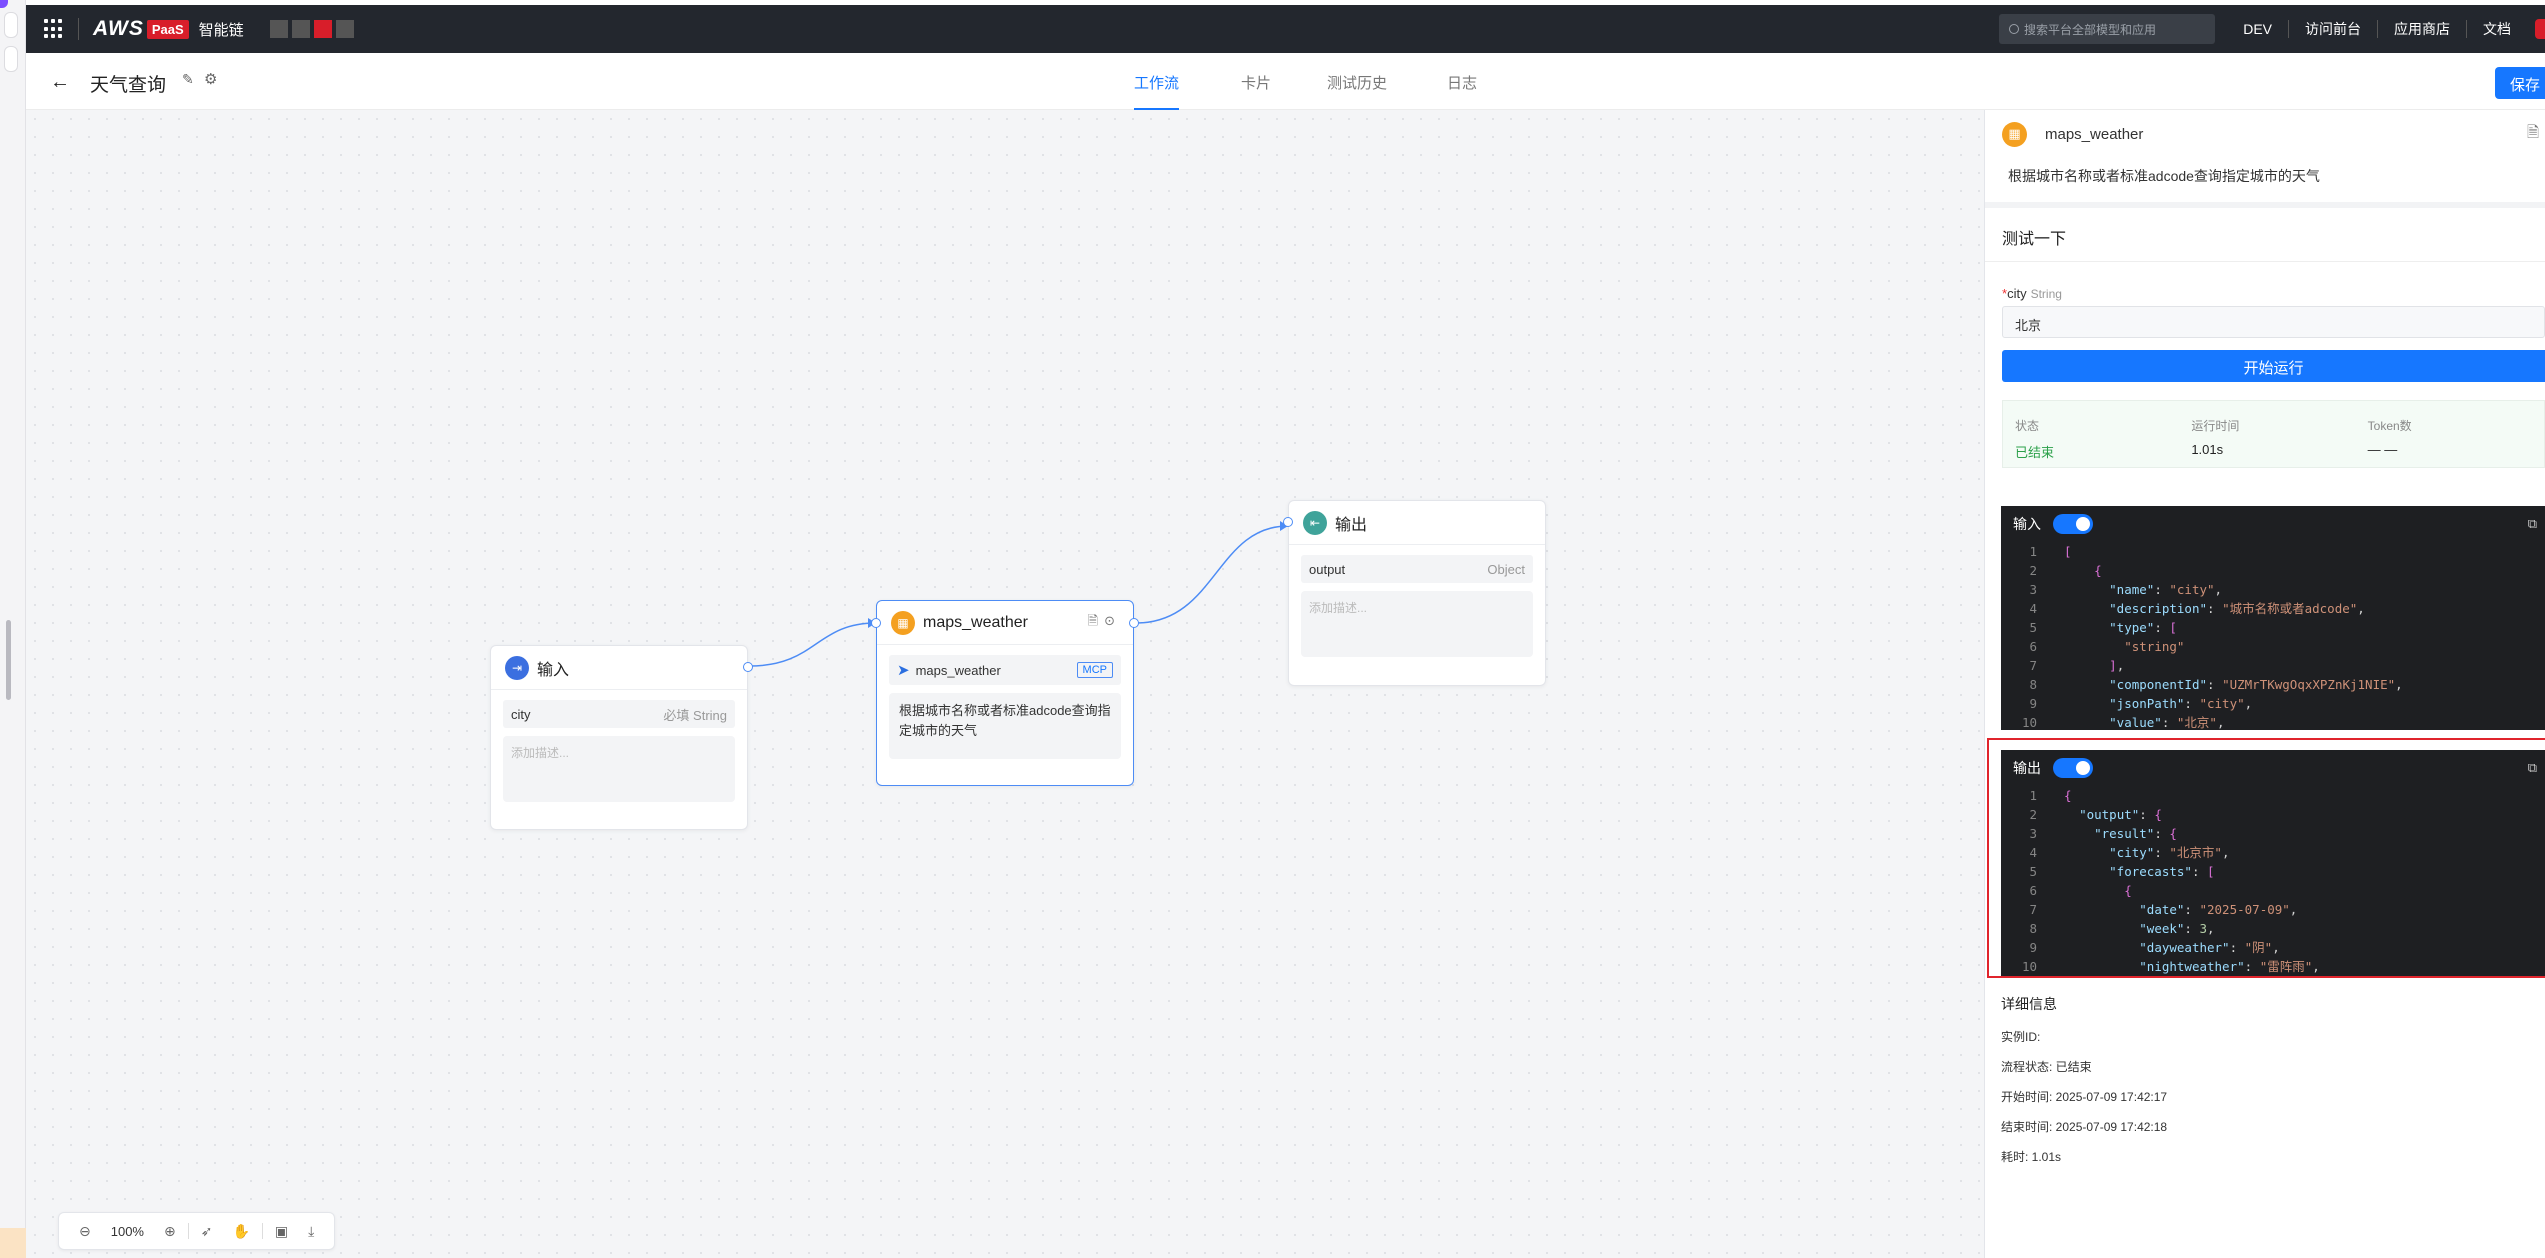 This screenshot has width=2545, height=1258. I want to click on download-icon: ⤓, so click(311, 1231).